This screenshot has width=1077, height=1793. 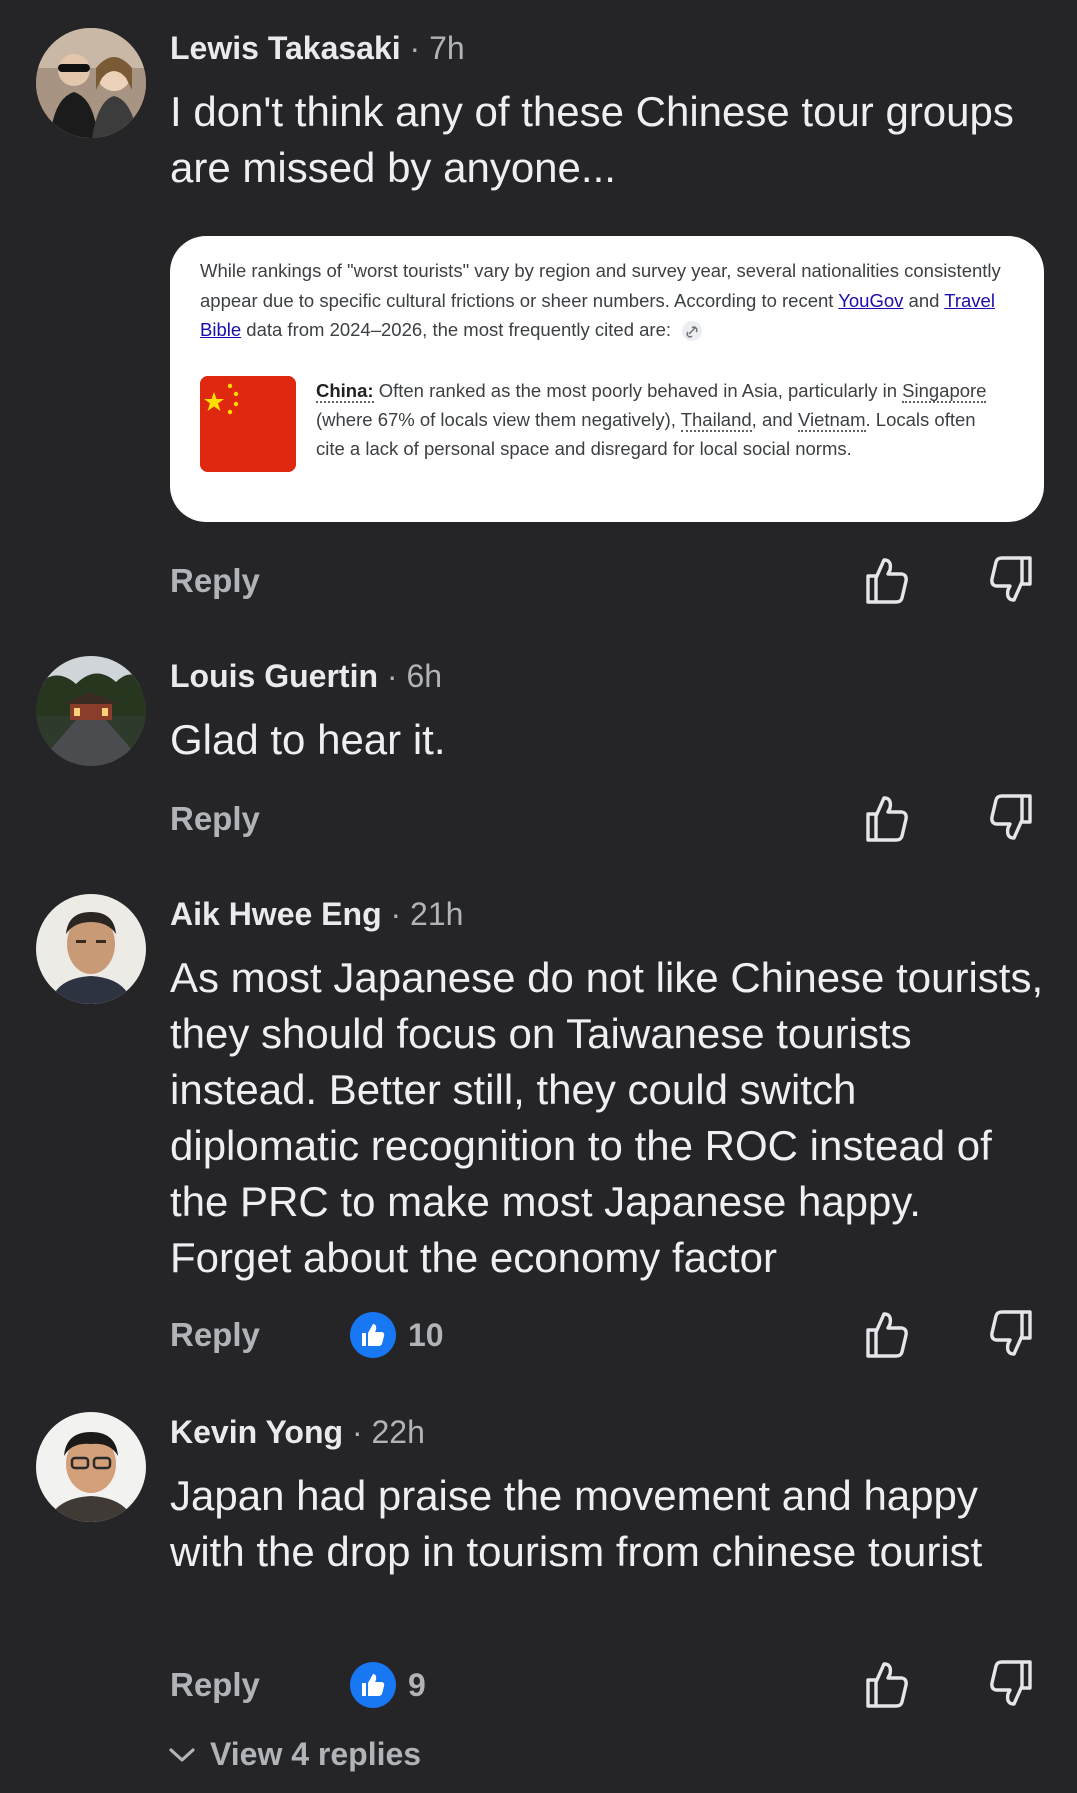 I want to click on comment-actions: Reply 10, so click(x=538, y=1336).